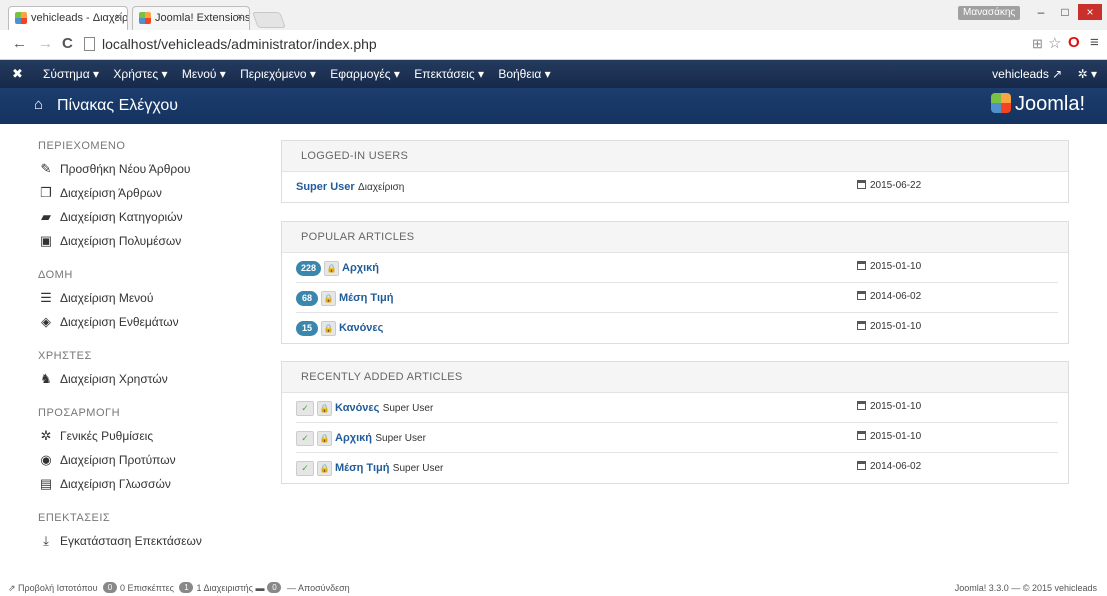  Describe the element at coordinates (1037, 44) in the screenshot. I see `translate-icon: ⊞` at that location.